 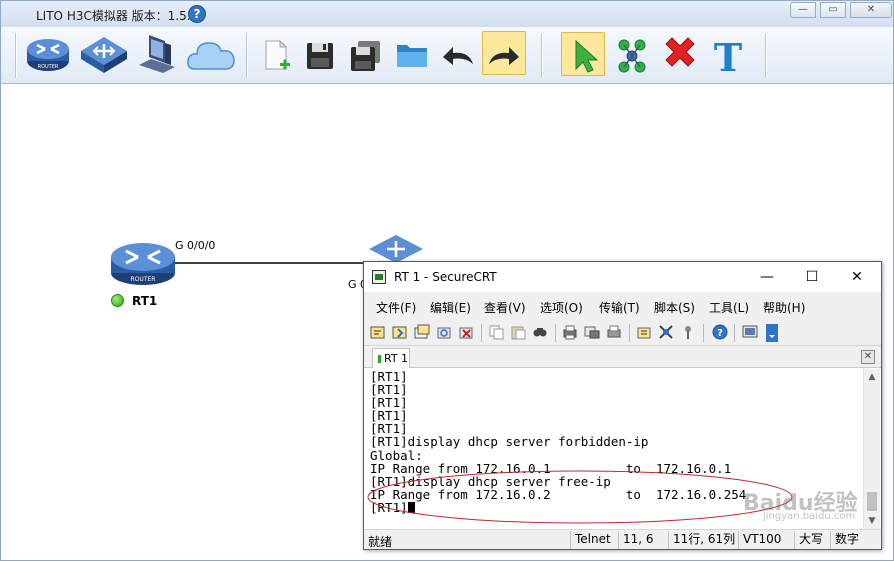 I want to click on scroll-thumb, so click(x=872, y=501).